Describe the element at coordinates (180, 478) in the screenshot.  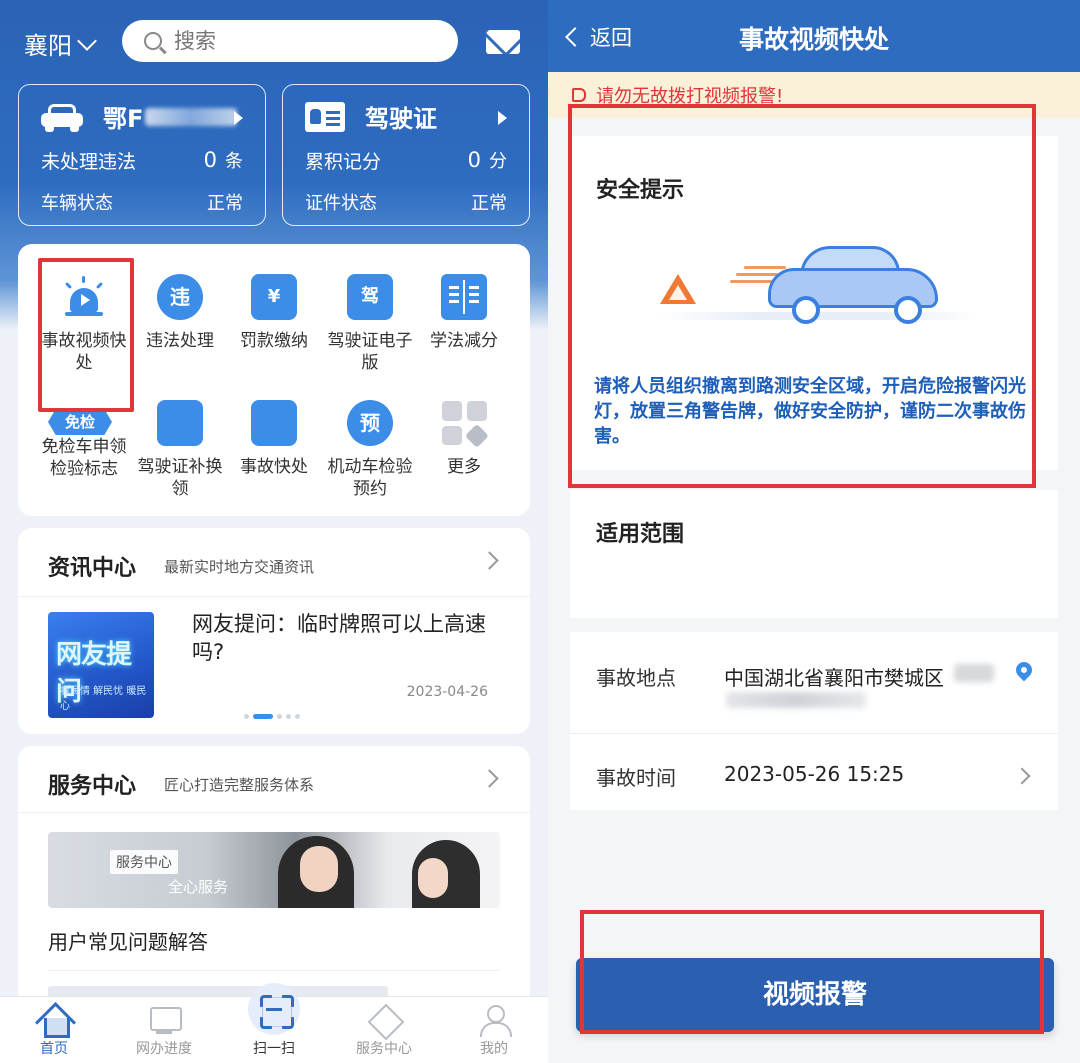
I see `service-label: 驾驶证补换领` at that location.